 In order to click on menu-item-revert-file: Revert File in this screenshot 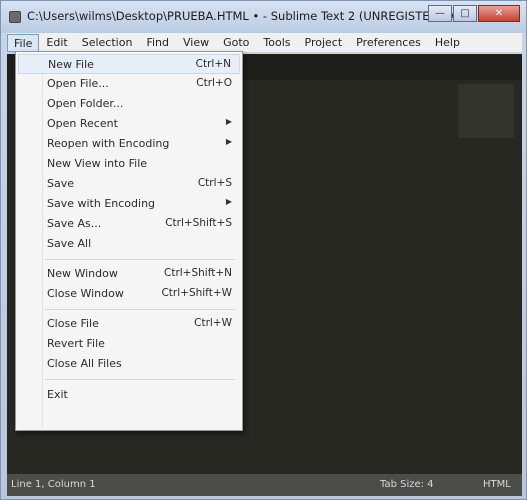, I will do `click(129, 344)`.